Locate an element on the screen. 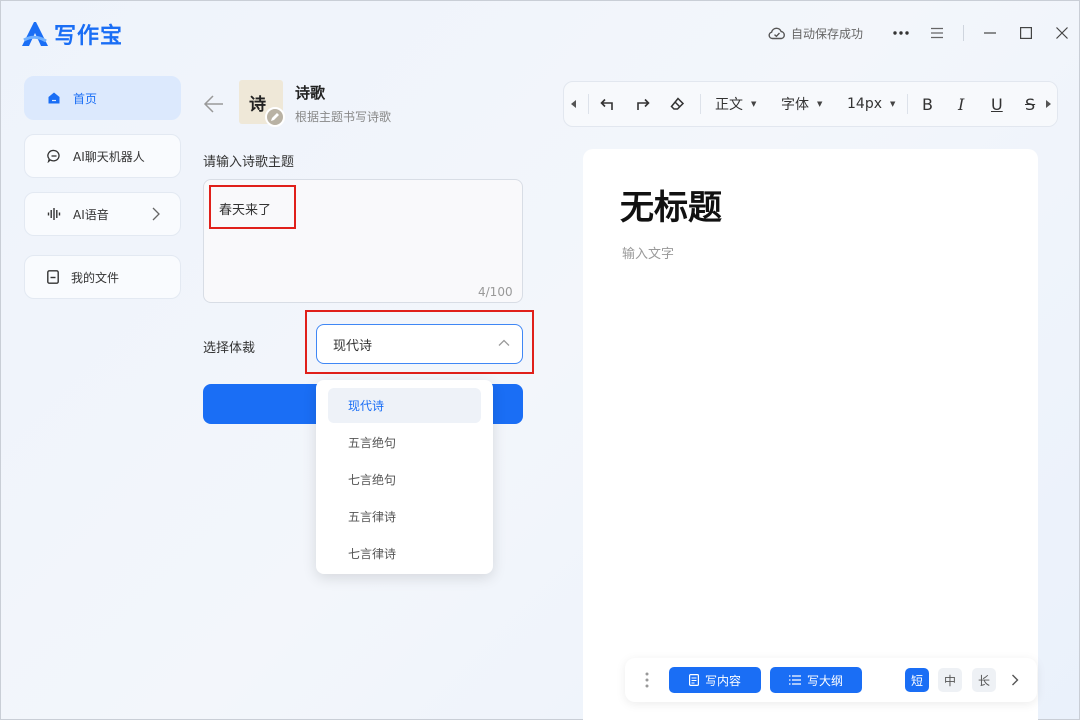 The image size is (1080, 720). minimize-icon is located at coordinates (990, 33).